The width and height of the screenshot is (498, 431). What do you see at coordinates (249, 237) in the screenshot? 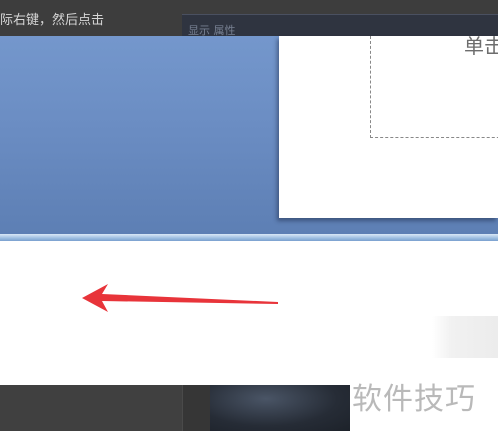
I see `pane-splitter` at bounding box center [249, 237].